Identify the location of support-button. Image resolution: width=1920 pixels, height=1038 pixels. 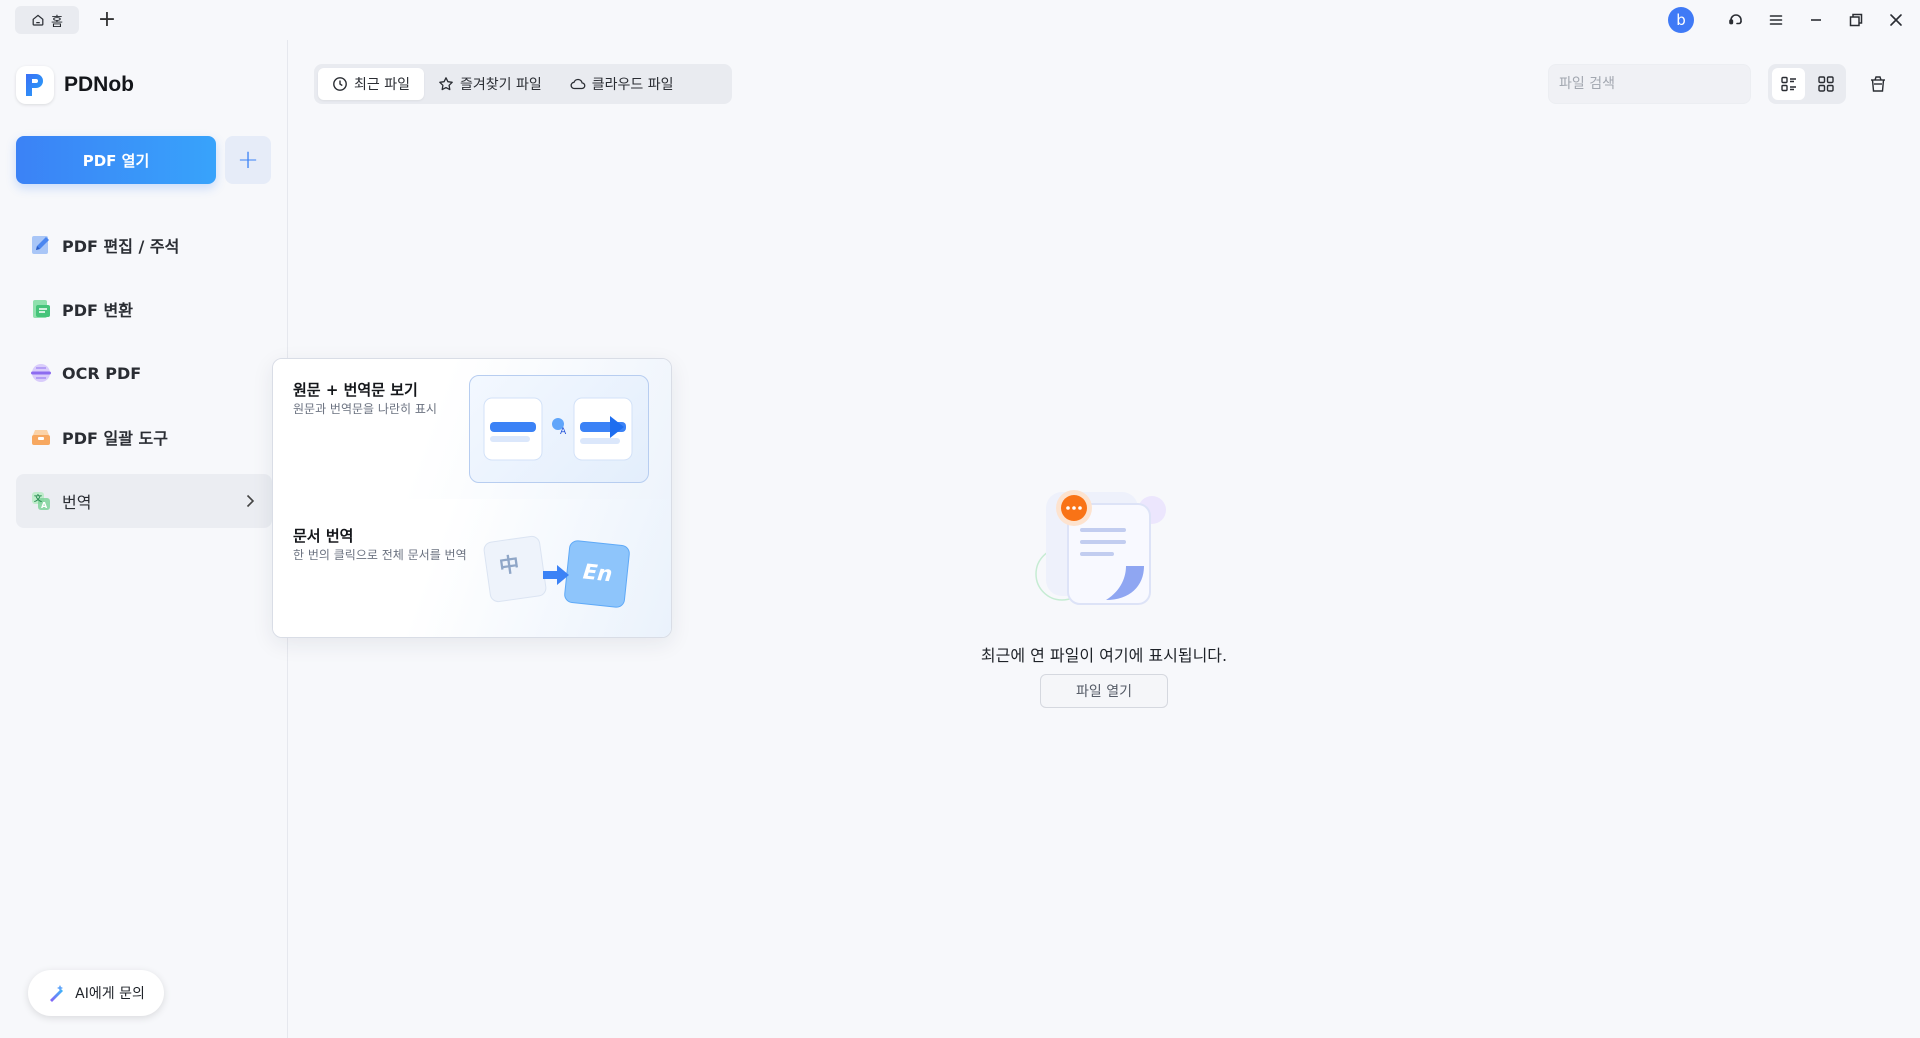
(1736, 20).